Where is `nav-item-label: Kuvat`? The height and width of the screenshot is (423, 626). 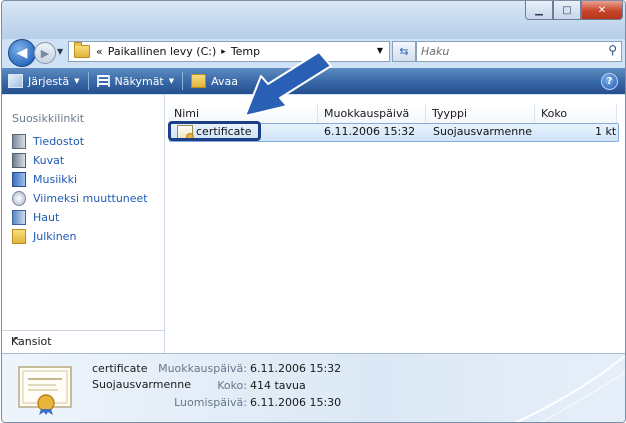
nav-item-label: Kuvat is located at coordinates (49, 160).